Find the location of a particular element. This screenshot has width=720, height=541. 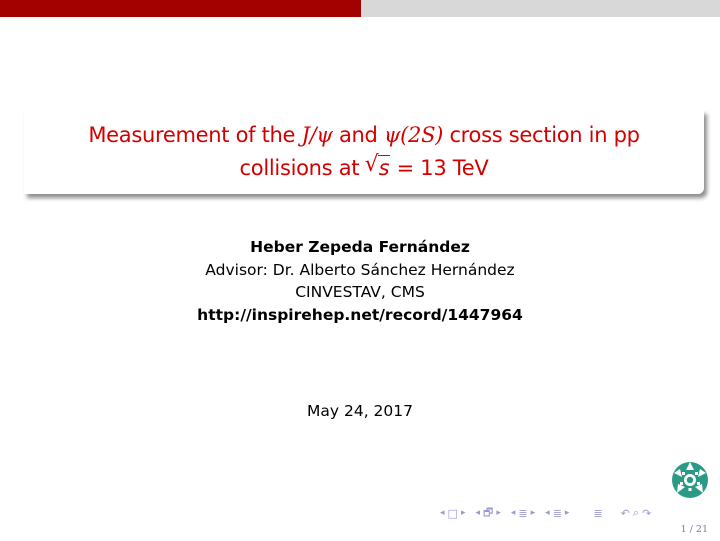

nav-frame: ◂ □ ▸ is located at coordinates (452, 513).